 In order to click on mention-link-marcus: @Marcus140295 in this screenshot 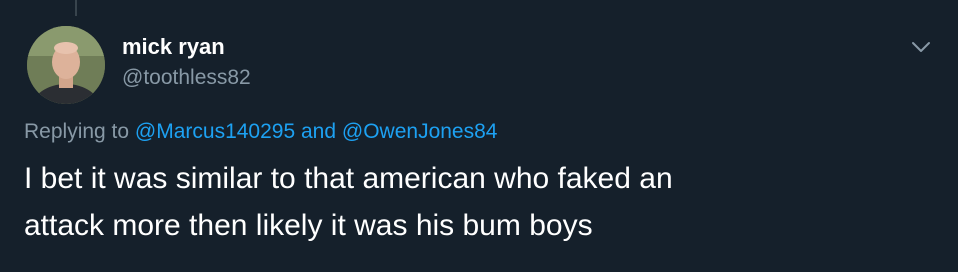, I will do `click(215, 131)`.